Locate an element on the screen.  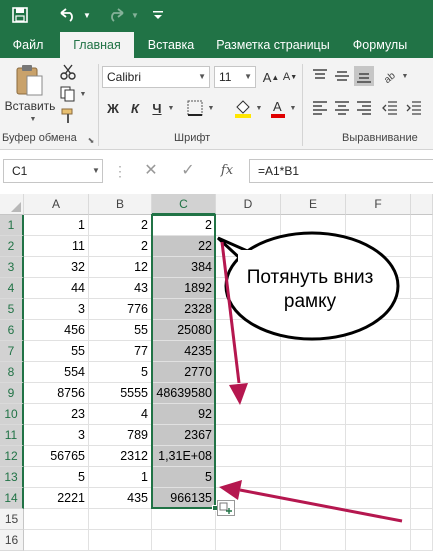
cell-d2 is located at coordinates (248, 246).